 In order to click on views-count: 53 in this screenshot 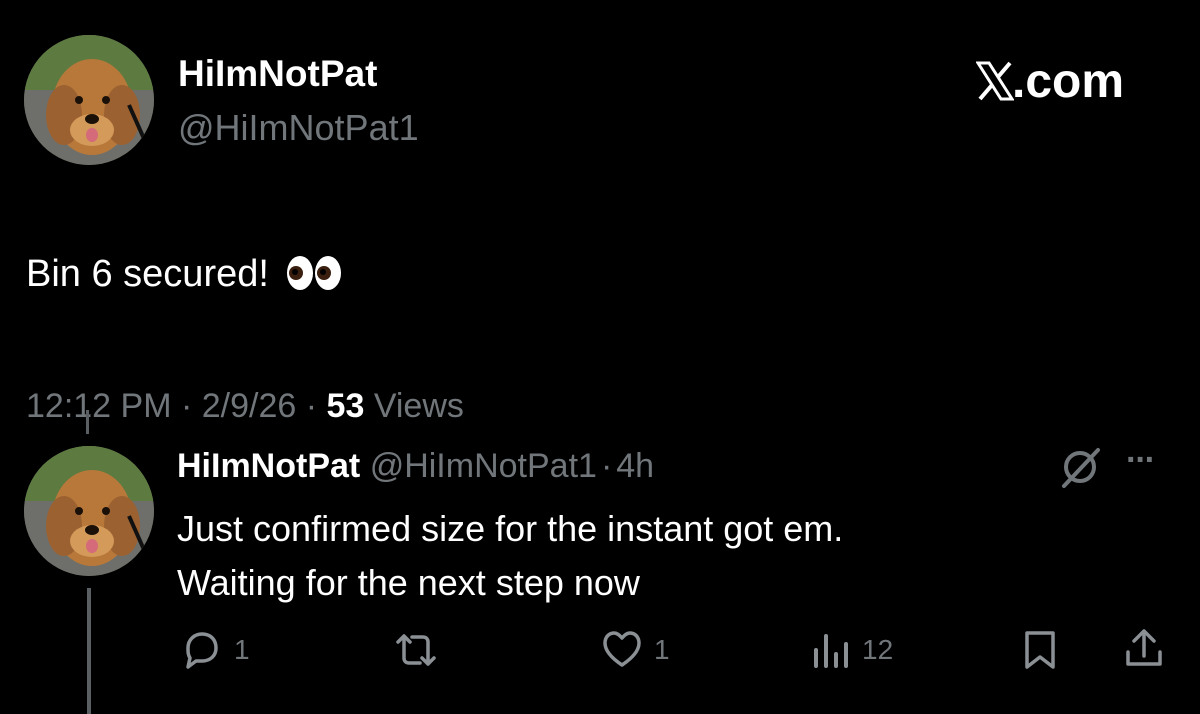, I will do `click(345, 406)`.